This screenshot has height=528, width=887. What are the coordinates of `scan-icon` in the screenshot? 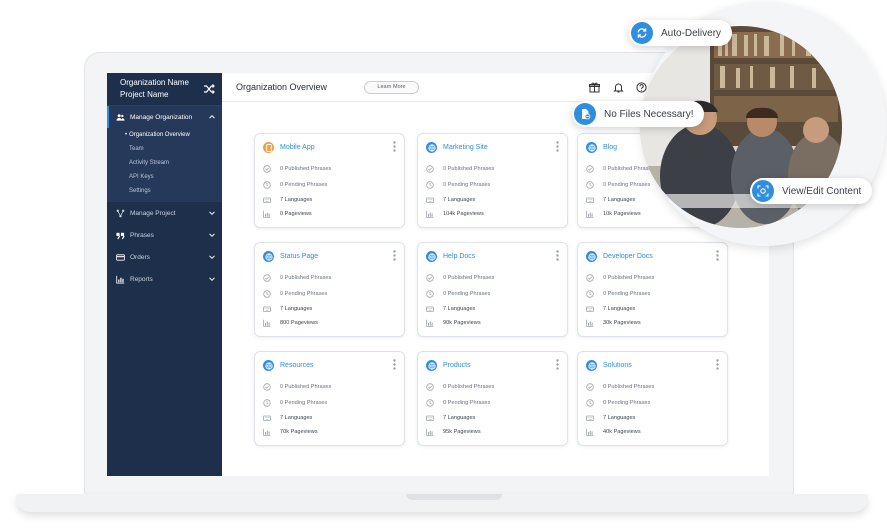 It's located at (763, 191).